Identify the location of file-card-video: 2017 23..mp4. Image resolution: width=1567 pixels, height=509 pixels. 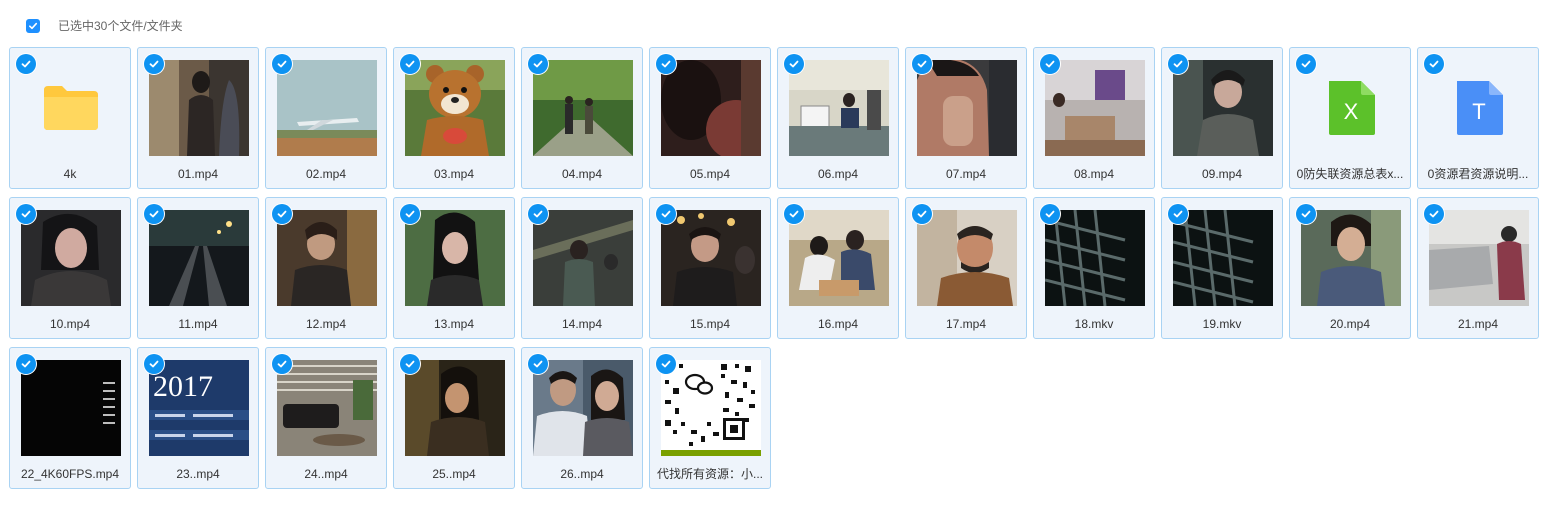
(198, 418).